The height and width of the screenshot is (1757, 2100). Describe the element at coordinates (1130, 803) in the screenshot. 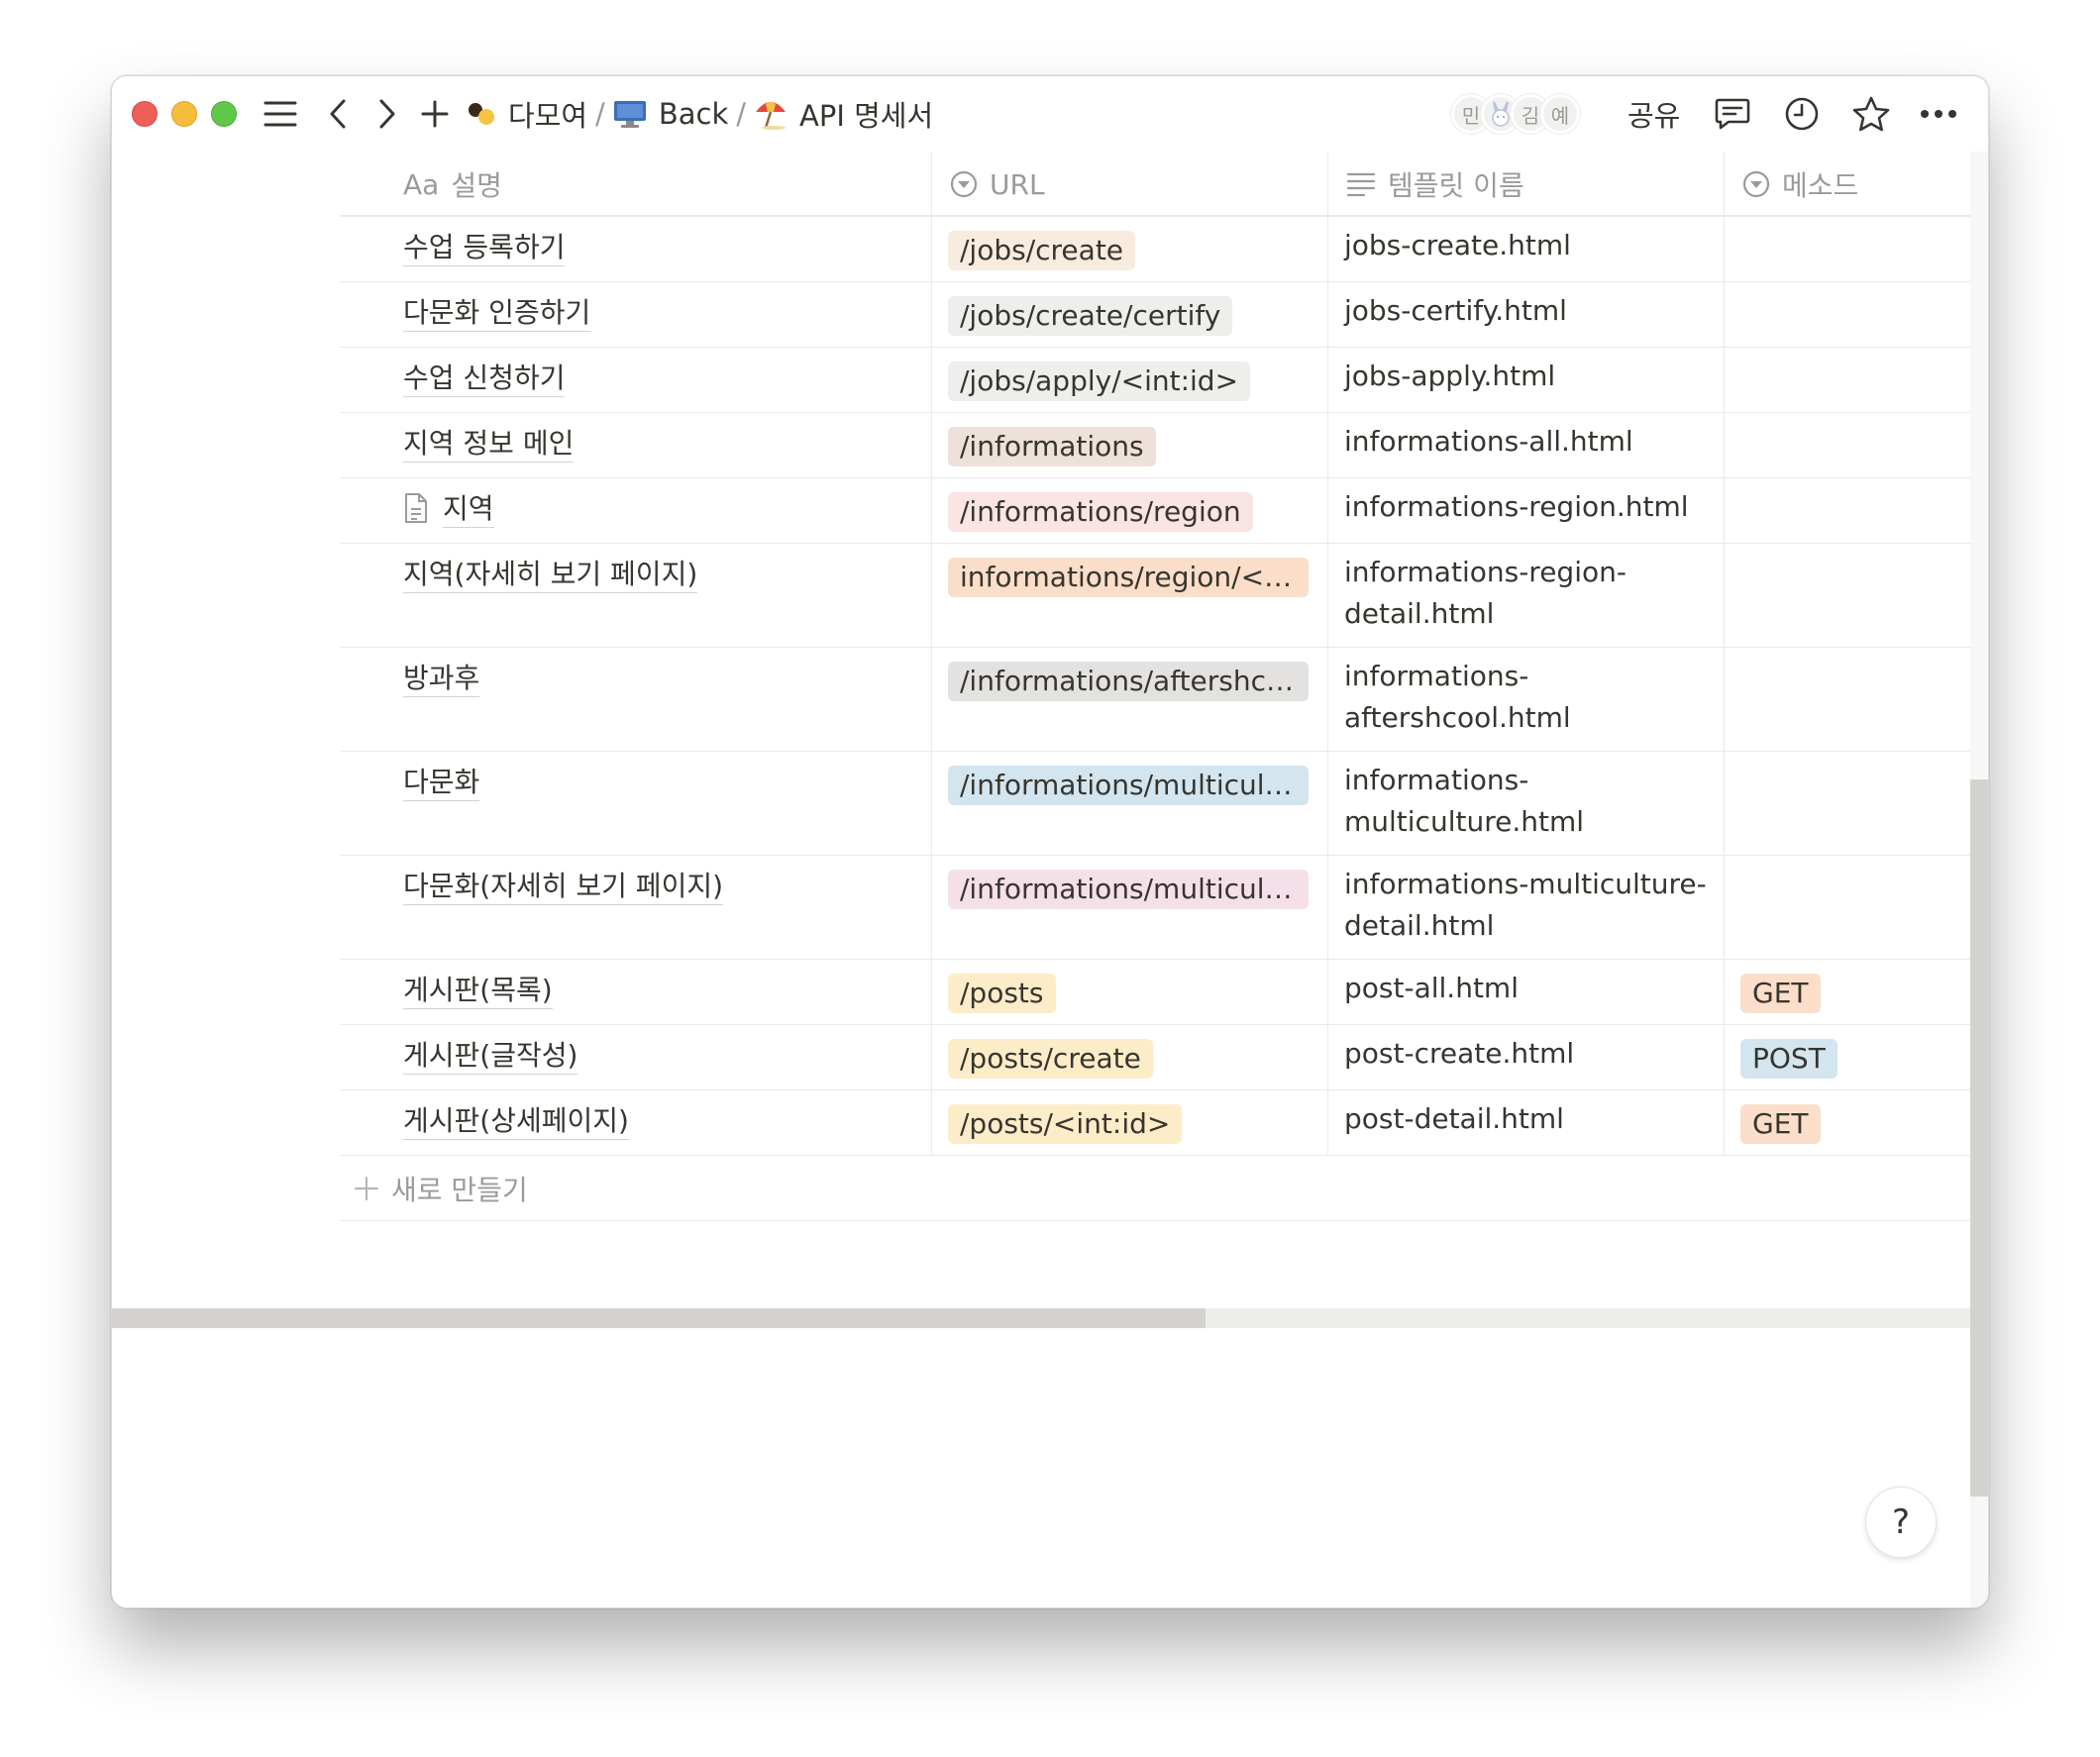

I see `cell-url: /informations/multicultural` at that location.